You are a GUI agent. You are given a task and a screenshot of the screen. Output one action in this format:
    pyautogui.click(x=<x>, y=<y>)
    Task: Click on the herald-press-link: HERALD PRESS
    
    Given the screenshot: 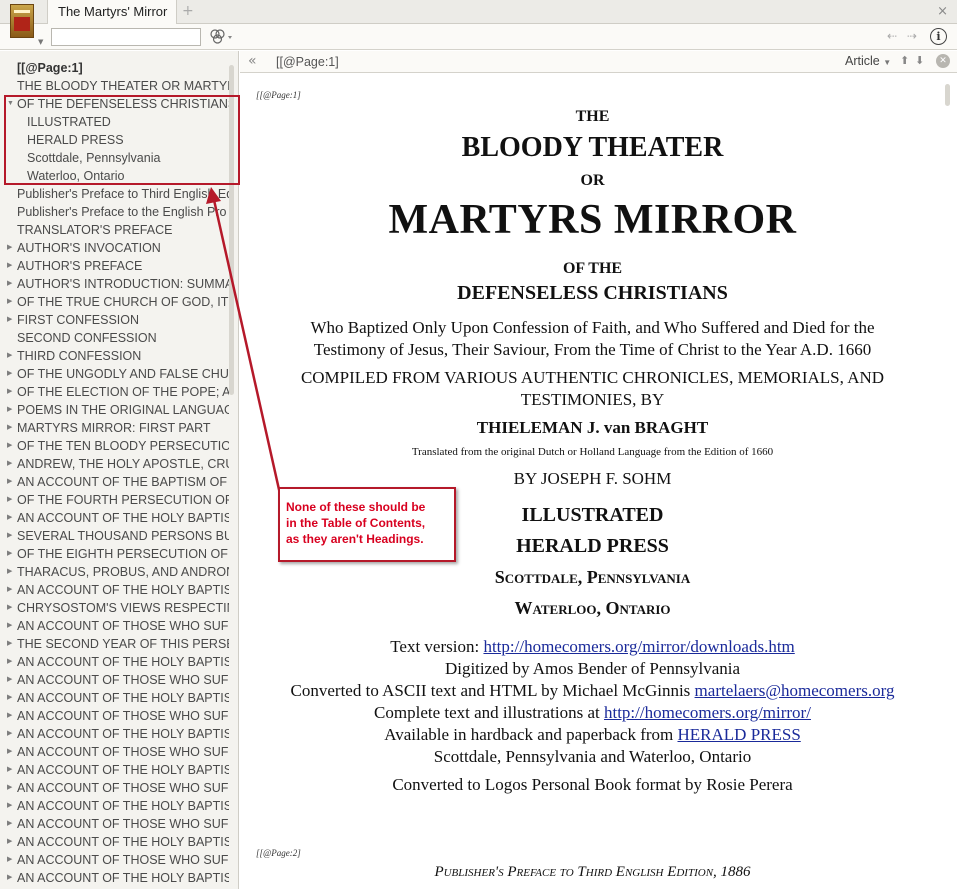 What is the action you would take?
    pyautogui.click(x=739, y=734)
    